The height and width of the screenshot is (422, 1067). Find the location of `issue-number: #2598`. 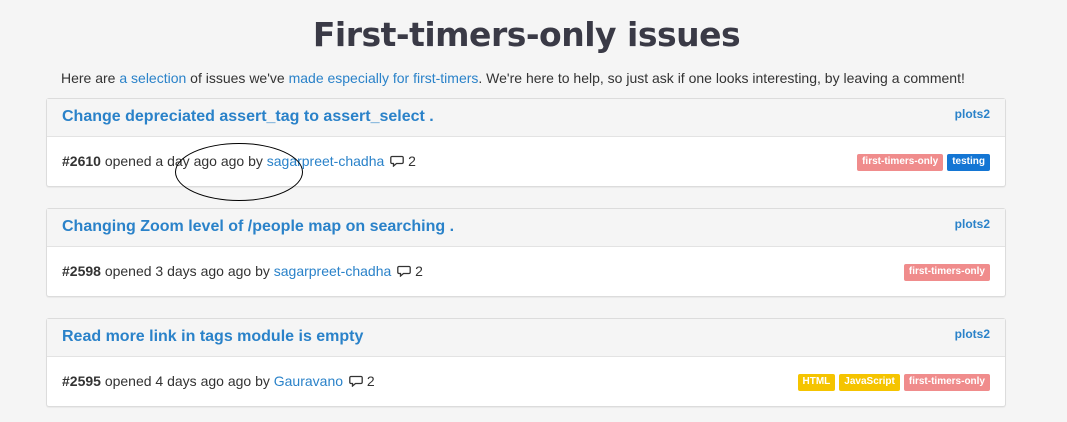

issue-number: #2598 is located at coordinates (81, 271).